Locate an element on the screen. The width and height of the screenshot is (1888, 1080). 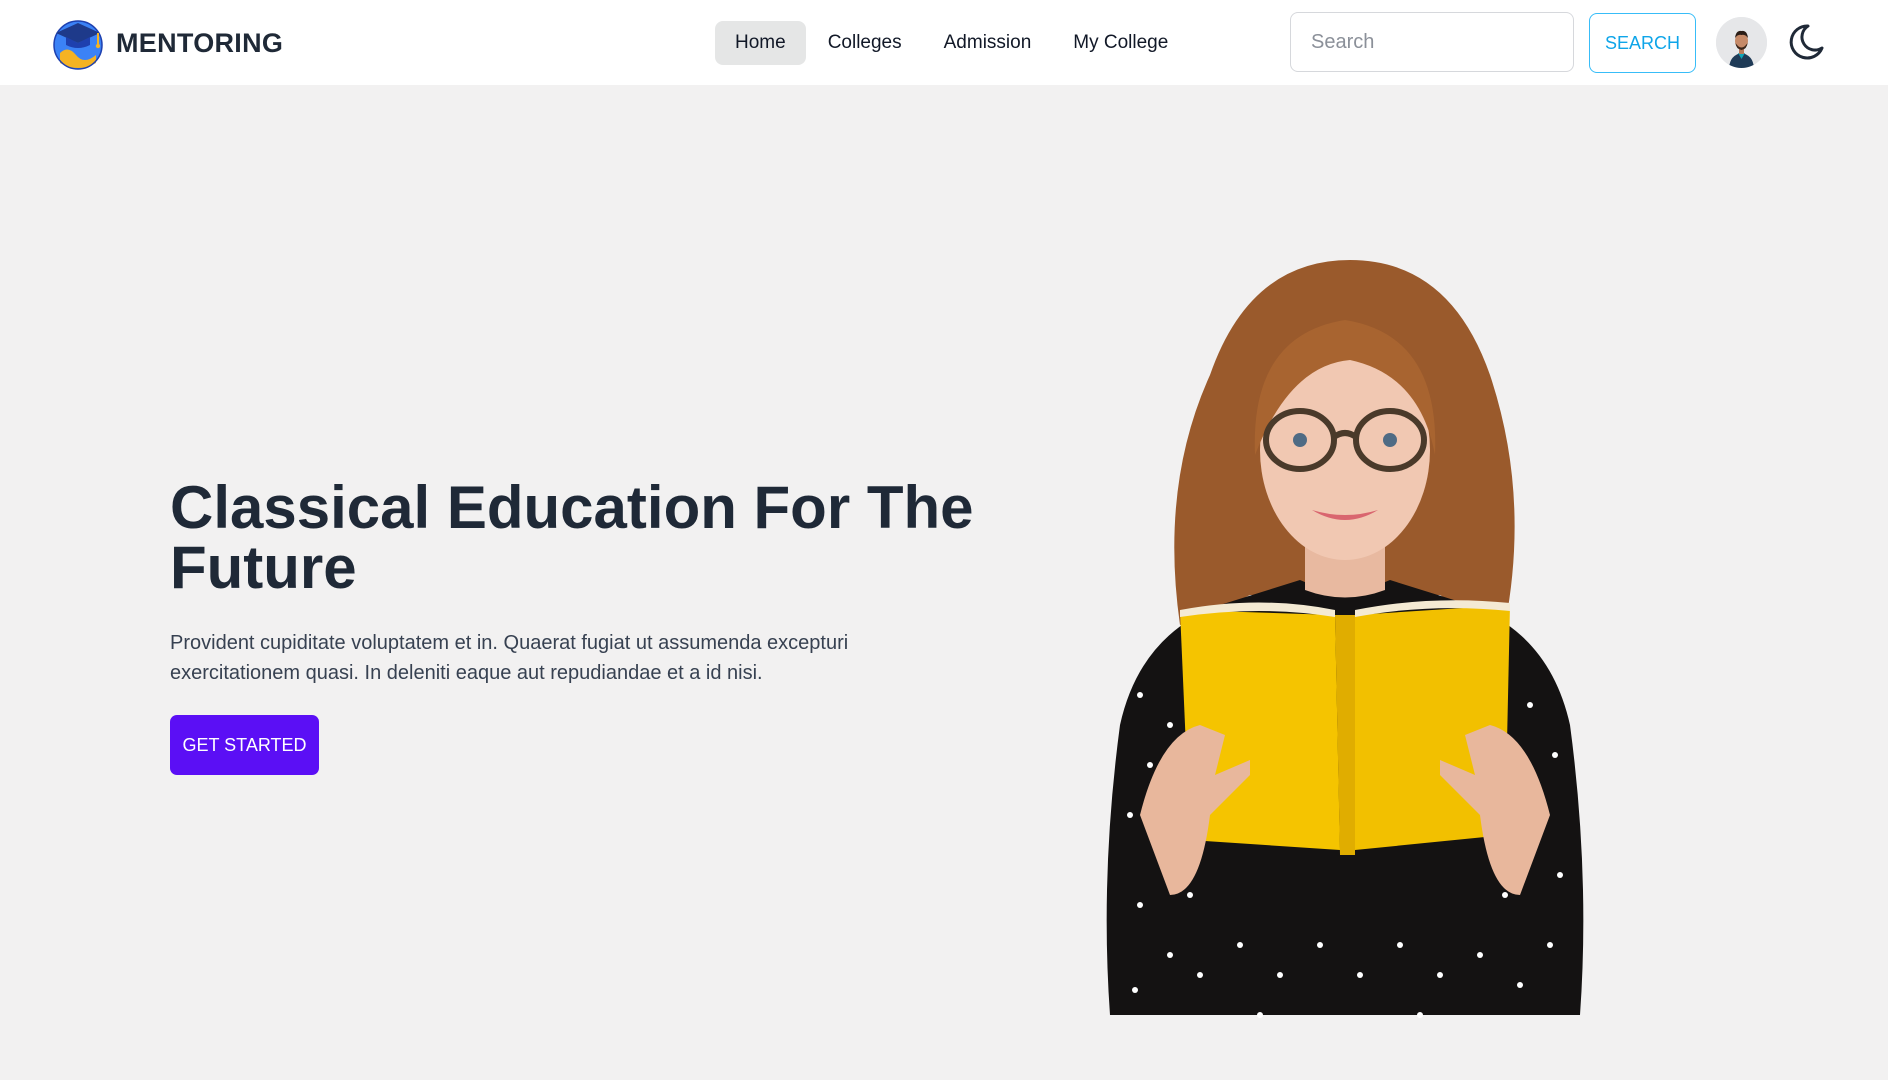
get-started-button: GET STARTED is located at coordinates (244, 745).